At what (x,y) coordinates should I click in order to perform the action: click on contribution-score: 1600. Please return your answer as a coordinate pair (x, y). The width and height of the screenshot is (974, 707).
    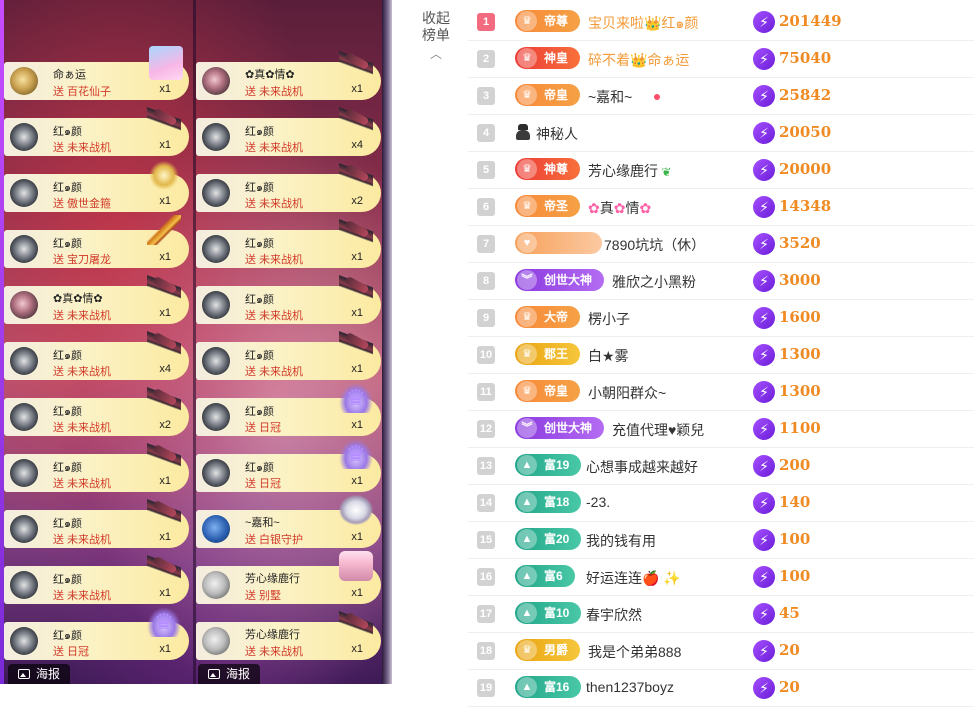
    Looking at the image, I should click on (800, 317).